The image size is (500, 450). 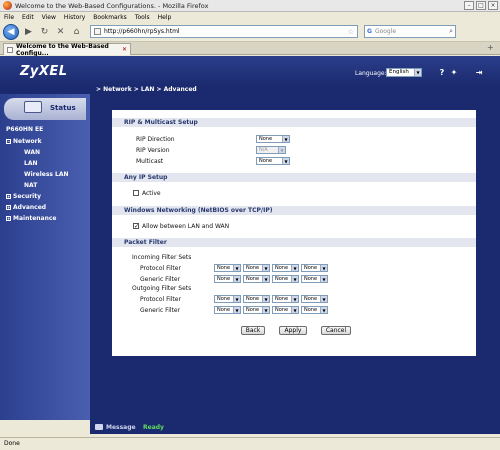 I want to click on back-button: ◀, so click(x=11, y=31).